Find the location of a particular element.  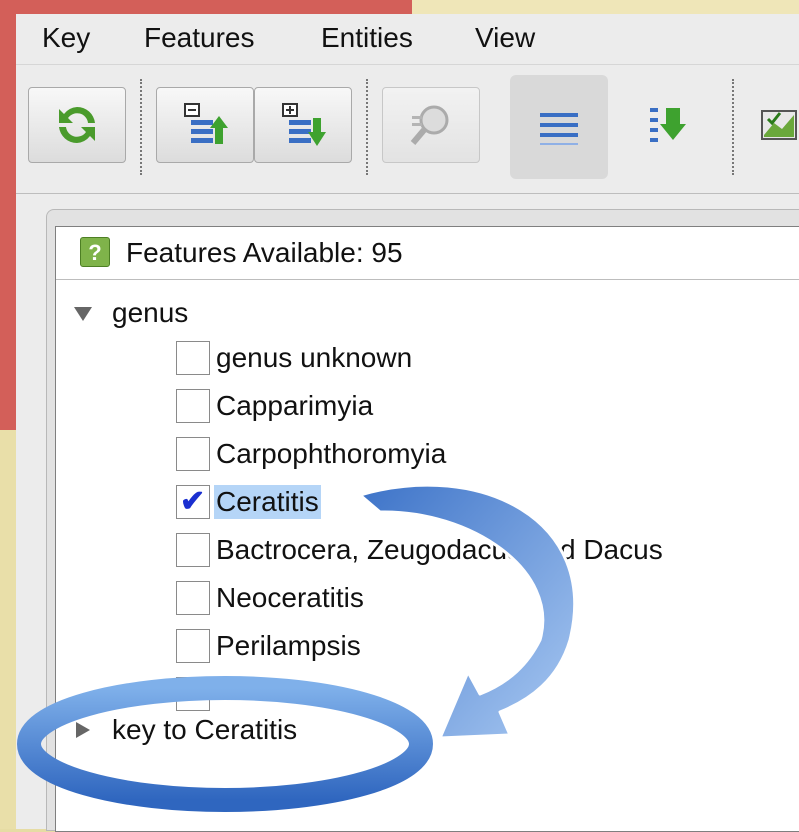

collapse-all-button is located at coordinates (205, 125).